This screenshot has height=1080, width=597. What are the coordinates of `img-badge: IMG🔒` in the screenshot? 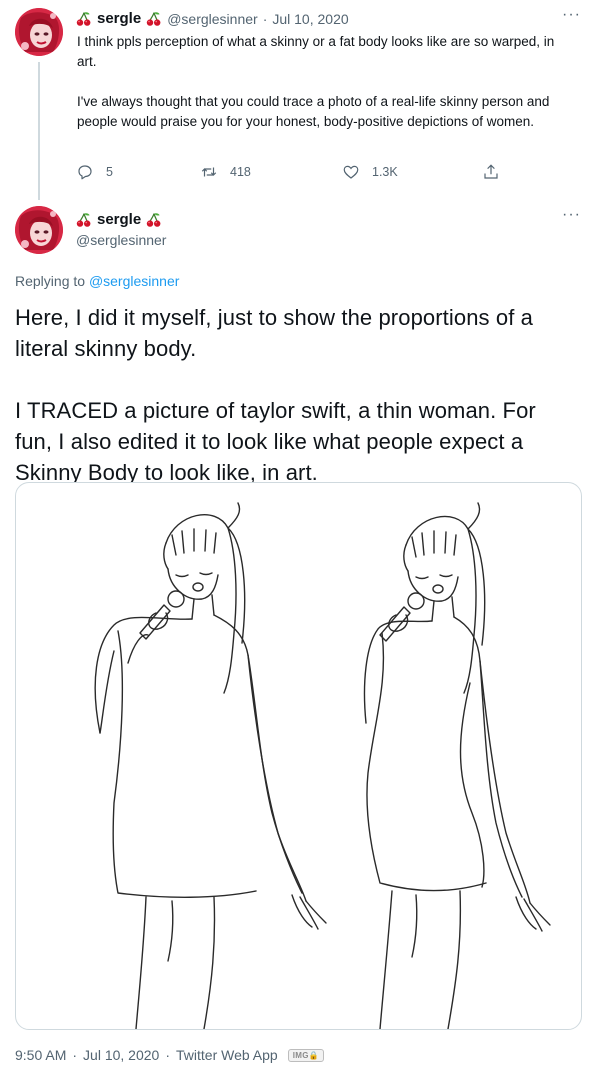 It's located at (305, 1055).